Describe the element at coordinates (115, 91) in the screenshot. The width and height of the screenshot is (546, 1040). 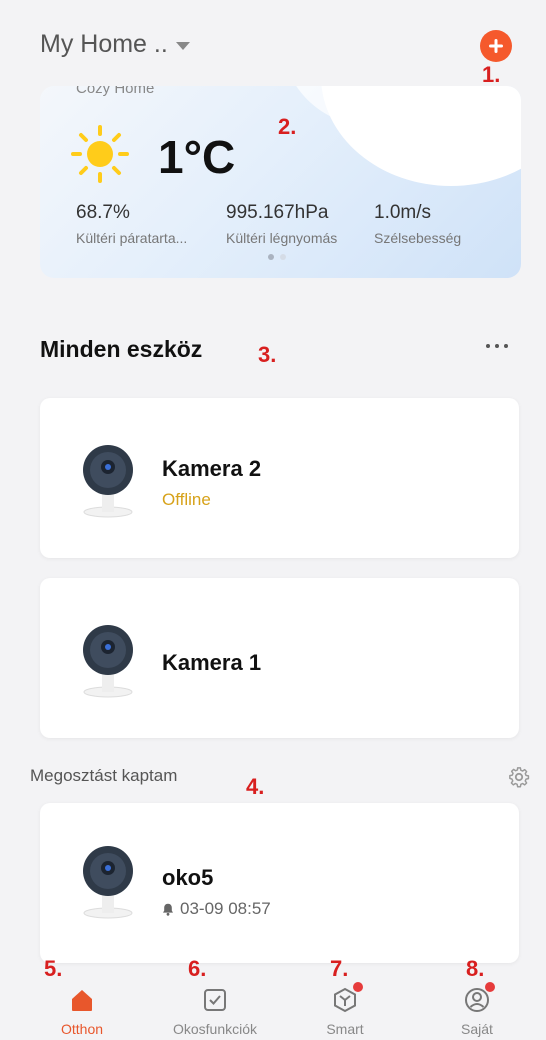
I see `home-name: Cozy Home` at that location.